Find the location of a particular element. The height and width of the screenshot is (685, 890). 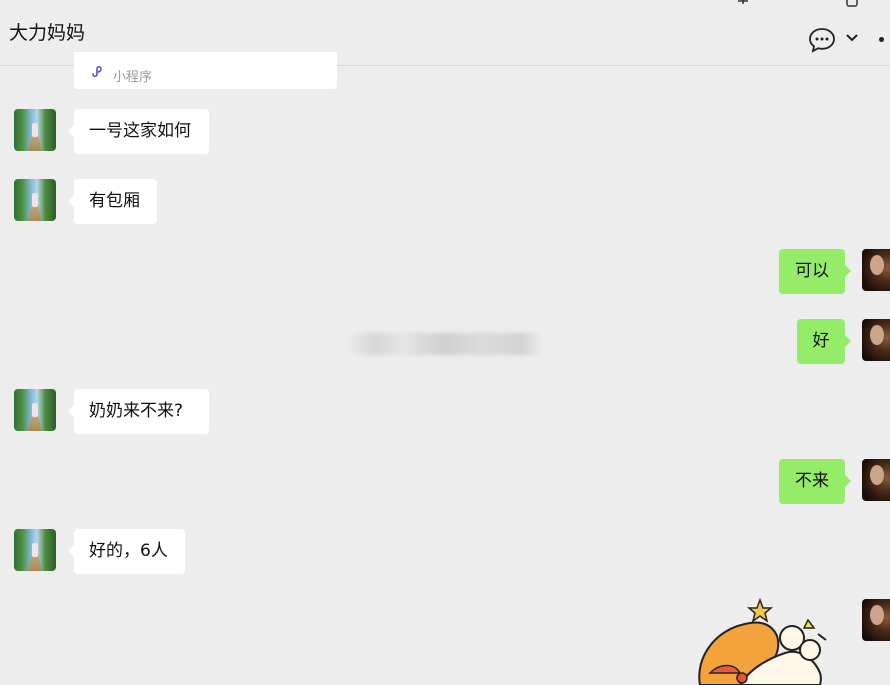

chat-bubble-icon is located at coordinates (822, 40).